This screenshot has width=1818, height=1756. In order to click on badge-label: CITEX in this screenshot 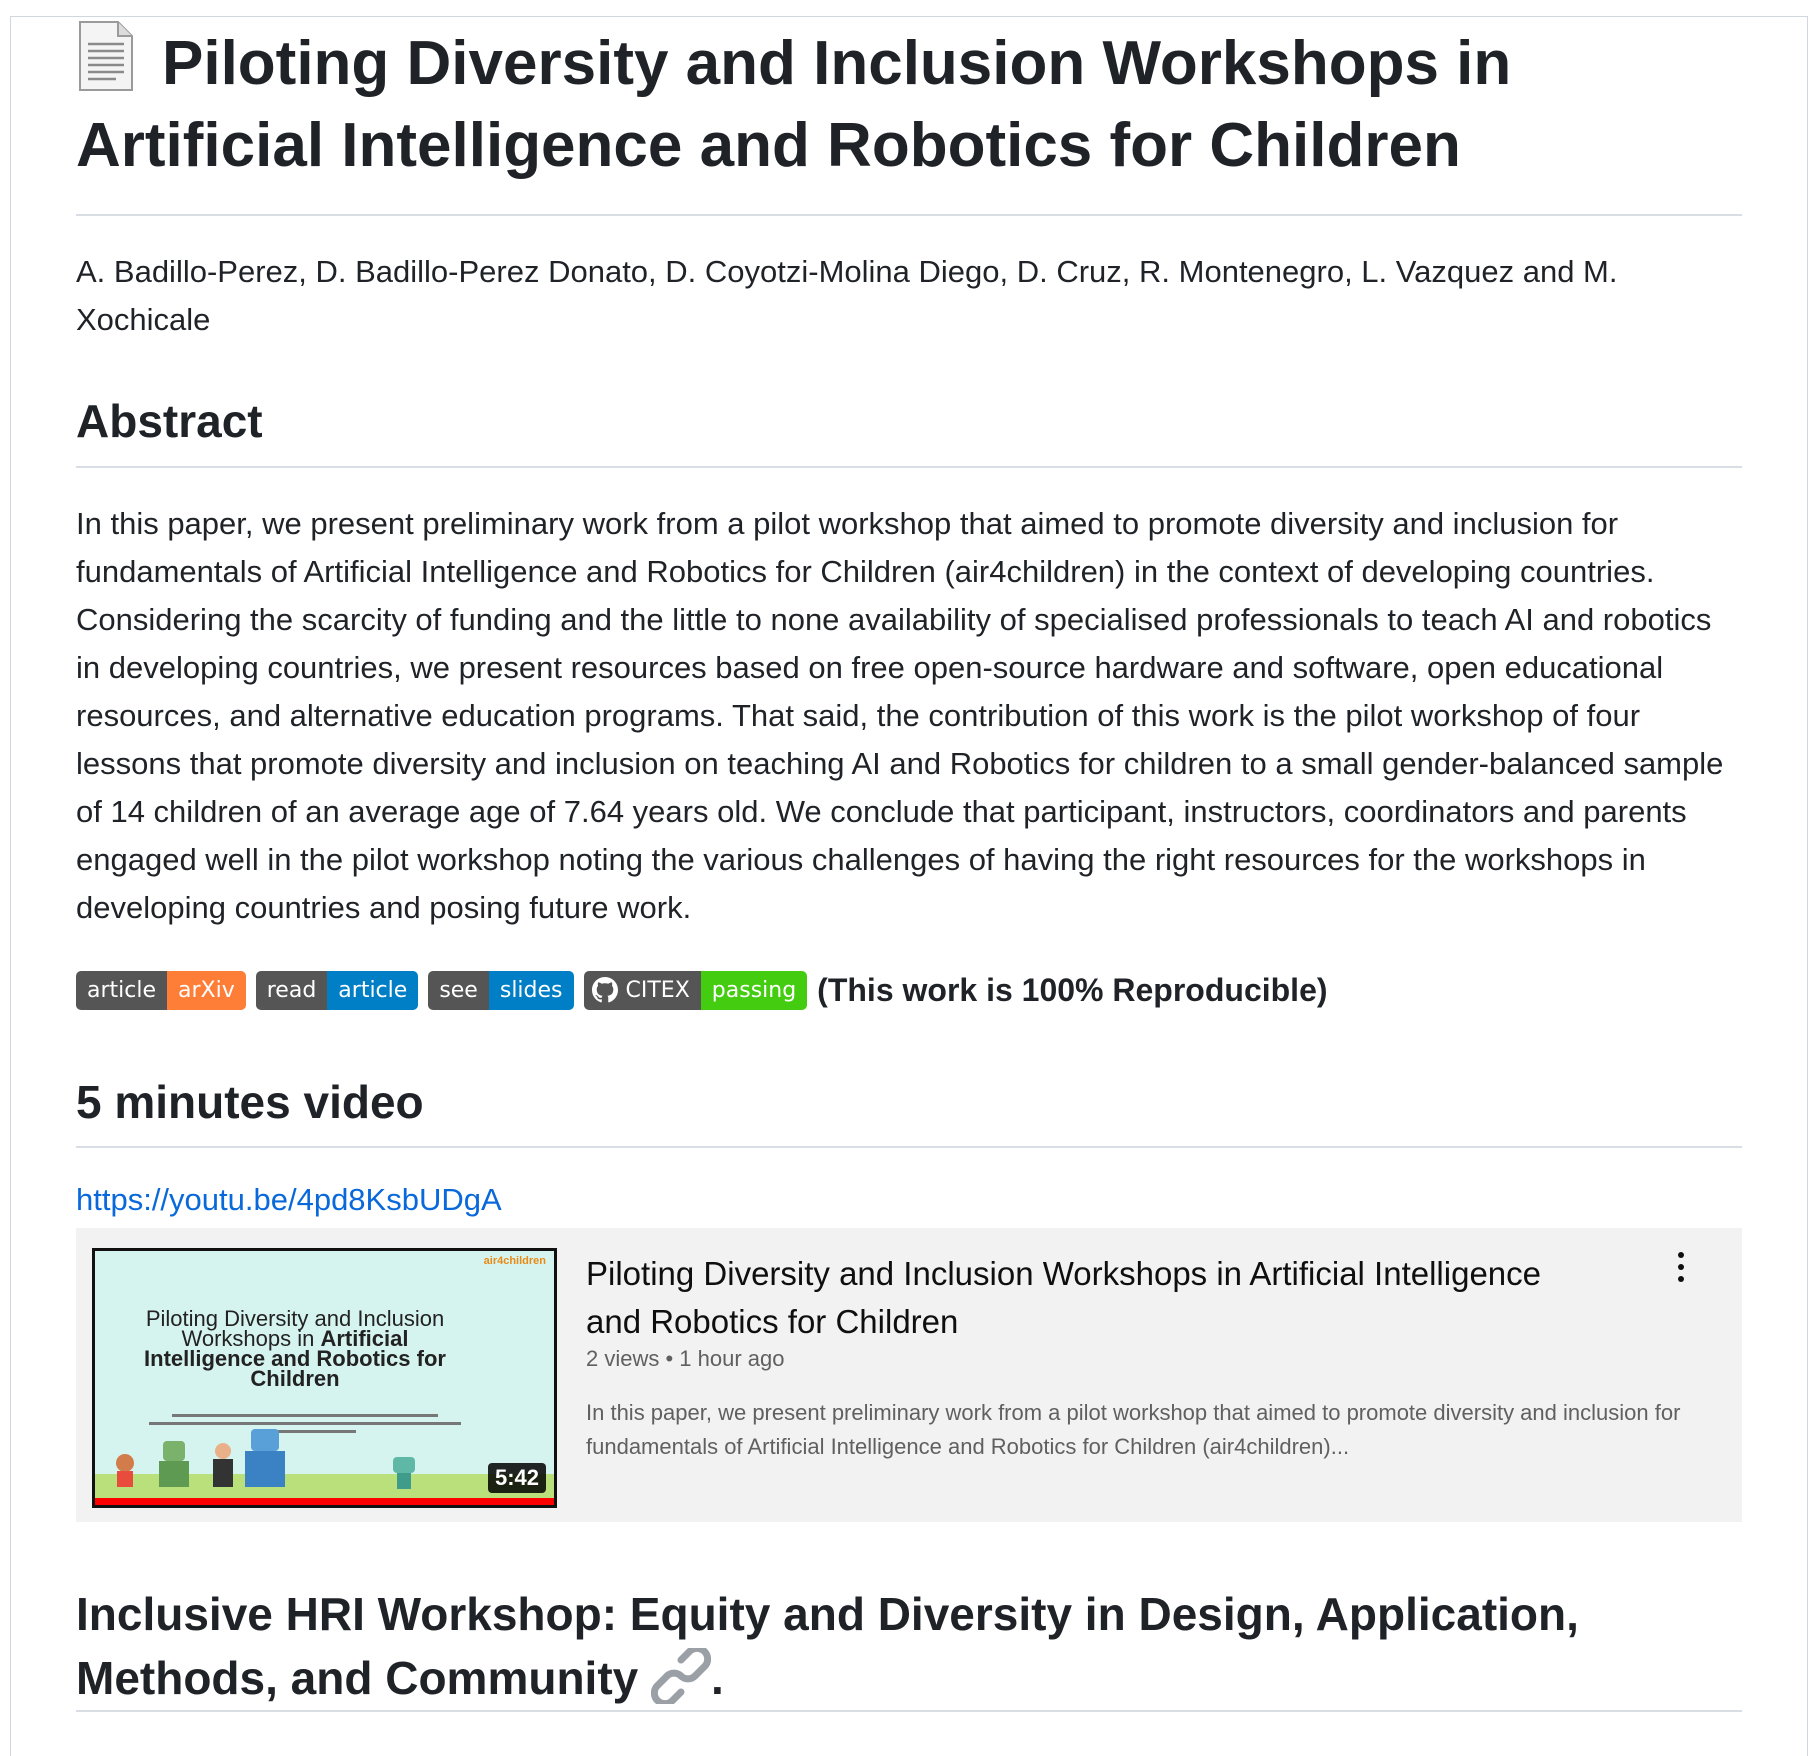, I will do `click(642, 990)`.